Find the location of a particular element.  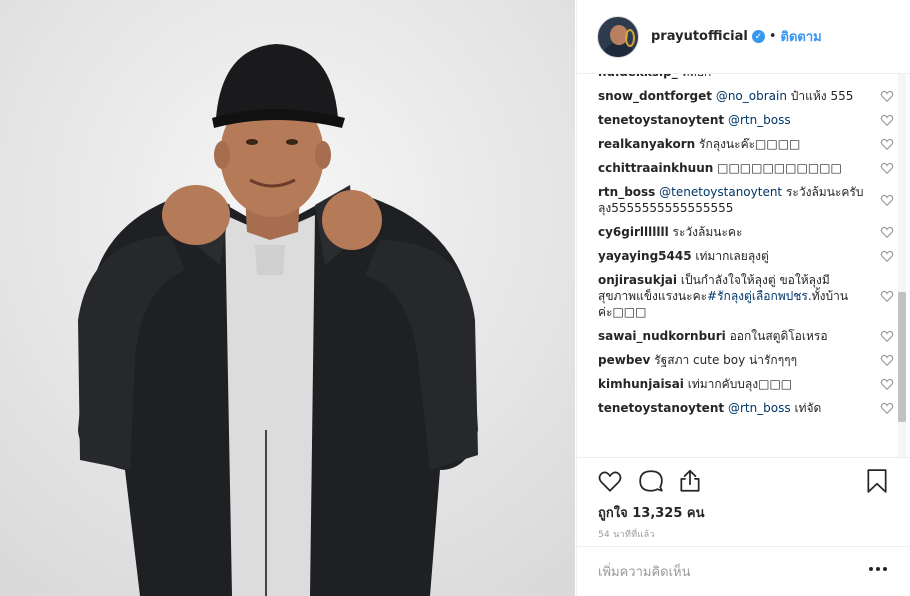

comment-item: cy6girlllllll ระวังล้มนะคะ is located at coordinates (748, 232).